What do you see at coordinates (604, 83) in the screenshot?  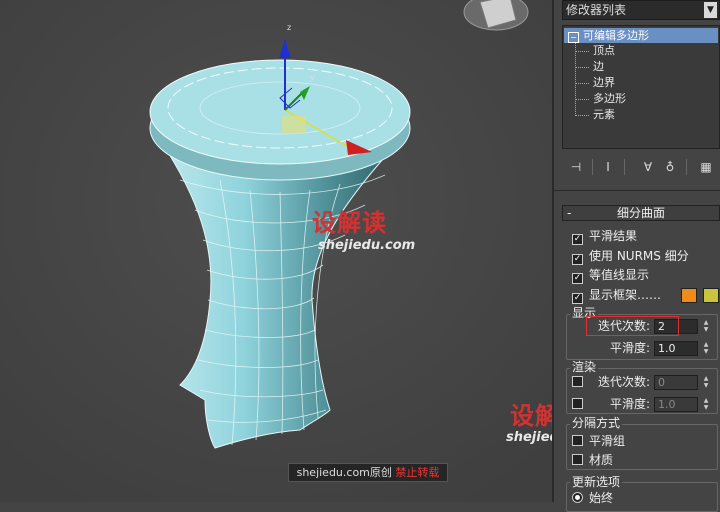 I see `stack-item-border: 边界` at bounding box center [604, 83].